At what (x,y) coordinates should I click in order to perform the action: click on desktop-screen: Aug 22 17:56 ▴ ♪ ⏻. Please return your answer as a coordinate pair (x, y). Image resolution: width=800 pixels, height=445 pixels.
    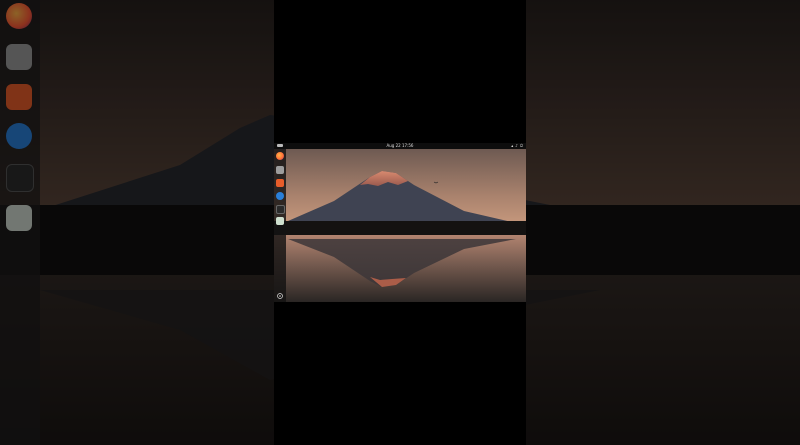
    Looking at the image, I should click on (400, 222).